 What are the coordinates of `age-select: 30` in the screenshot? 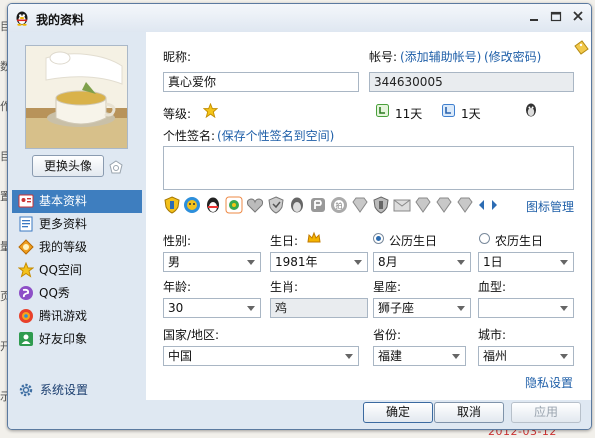 It's located at (212, 308).